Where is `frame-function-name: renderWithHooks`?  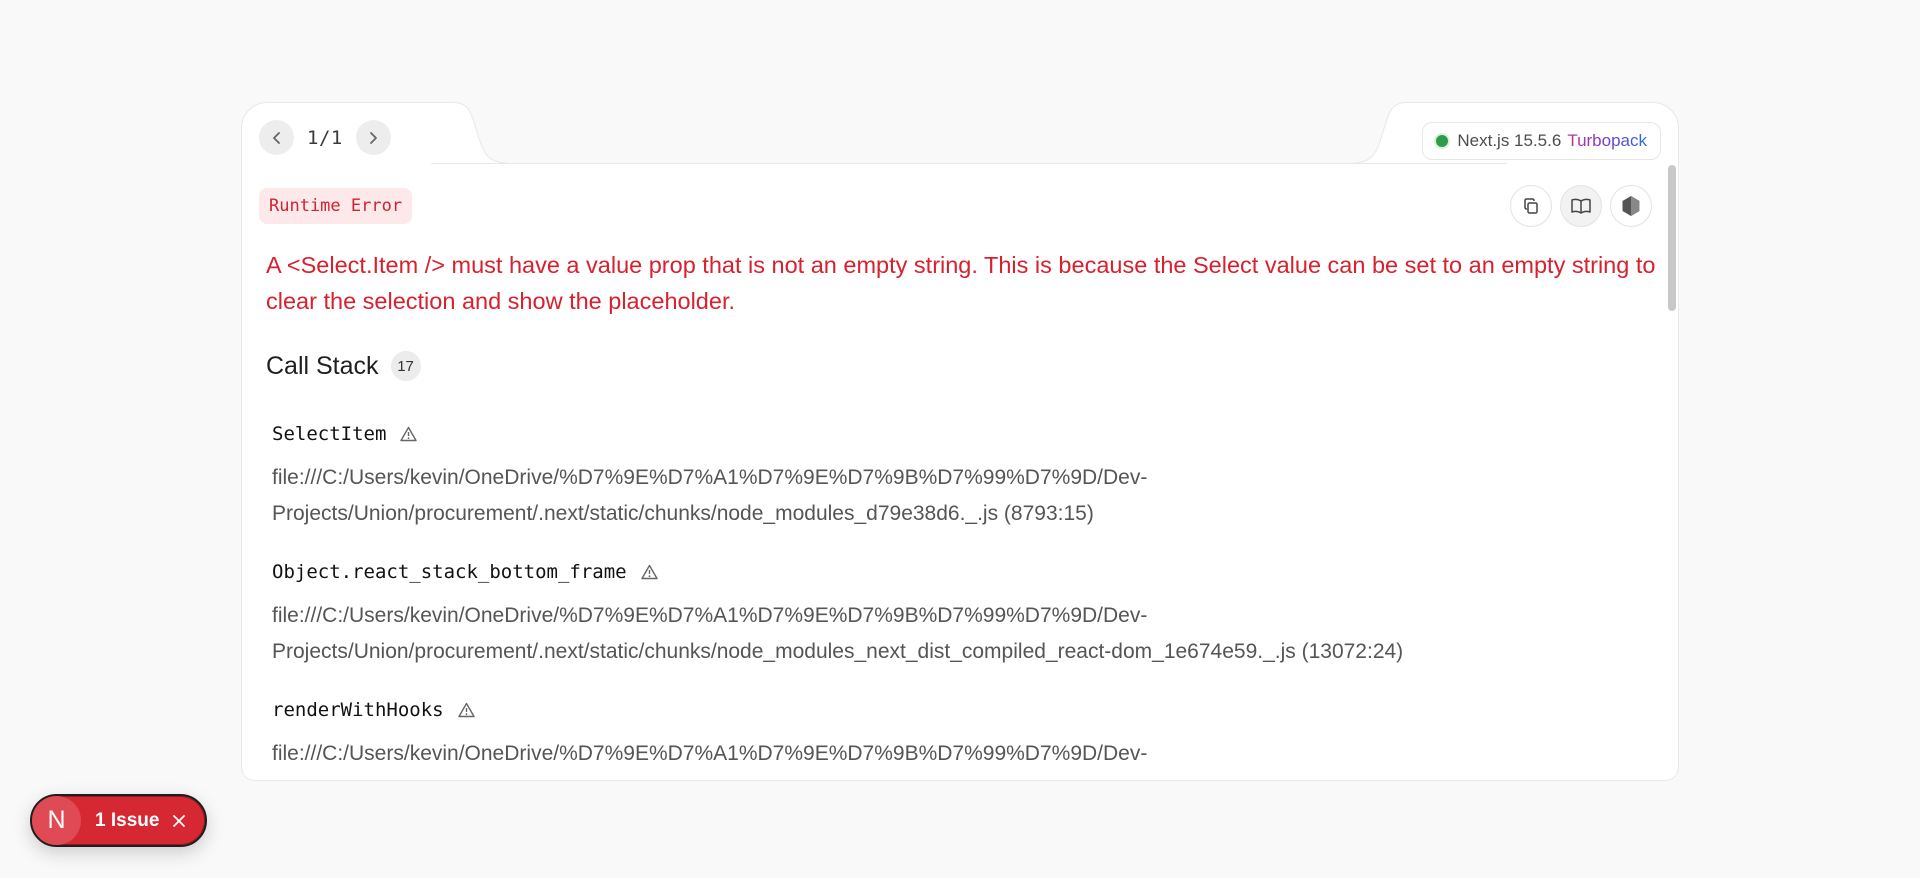 frame-function-name: renderWithHooks is located at coordinates (962, 710).